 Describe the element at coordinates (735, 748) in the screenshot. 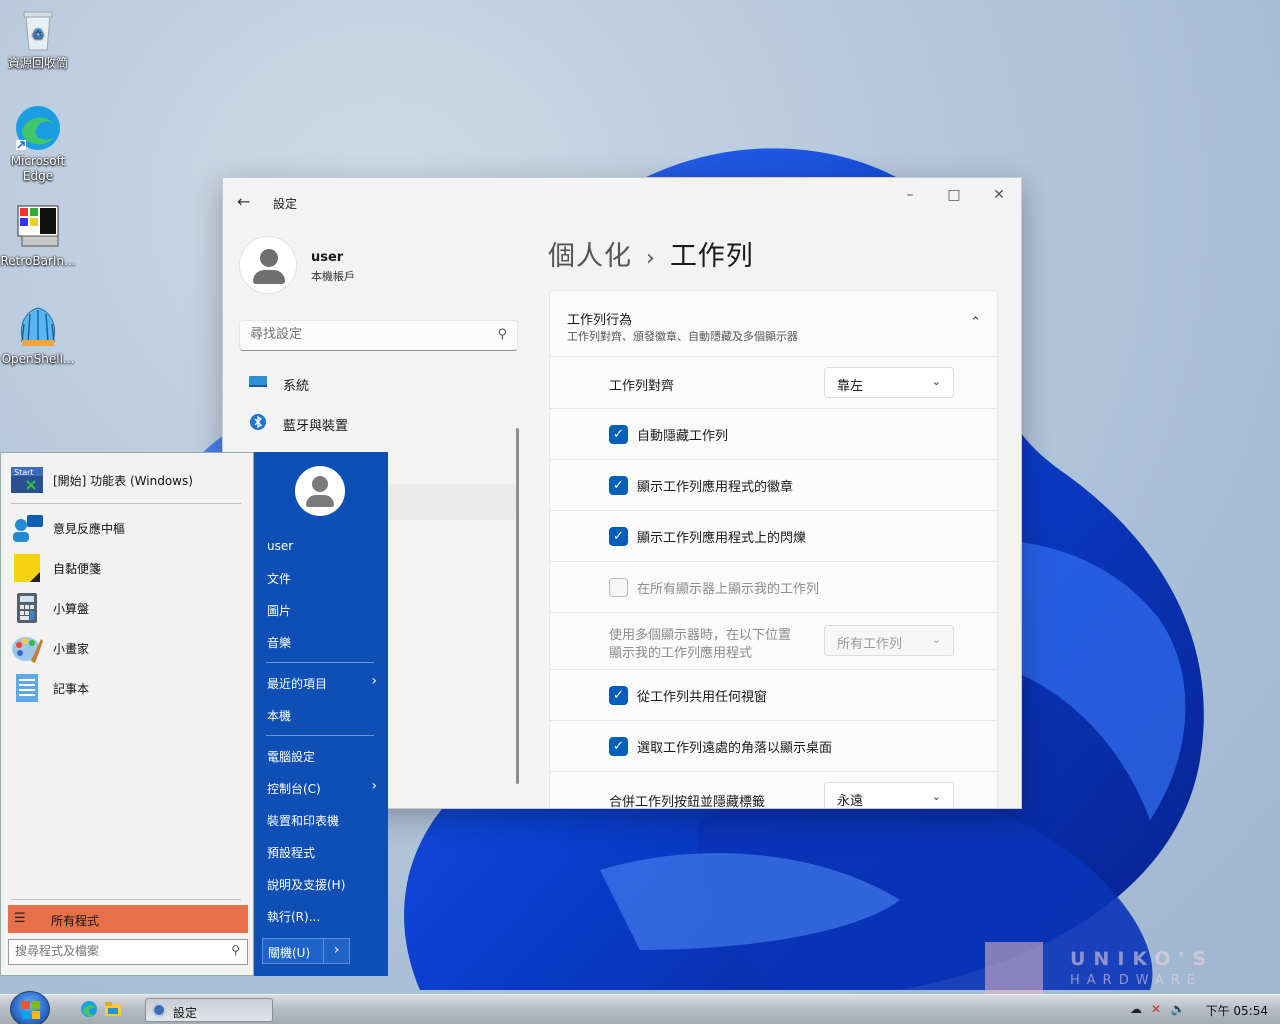

I see `checkbox-label: 選取工作列遠處的角落以顯示桌面` at that location.